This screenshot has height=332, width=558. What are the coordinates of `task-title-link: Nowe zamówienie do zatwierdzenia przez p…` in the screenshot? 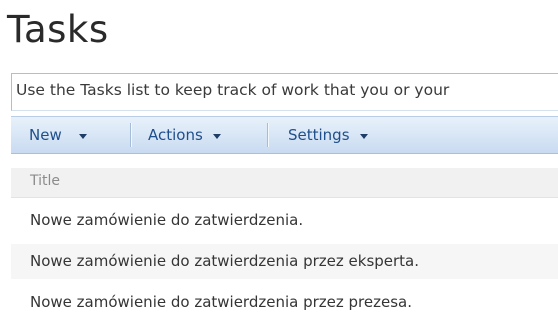 It's located at (221, 302).